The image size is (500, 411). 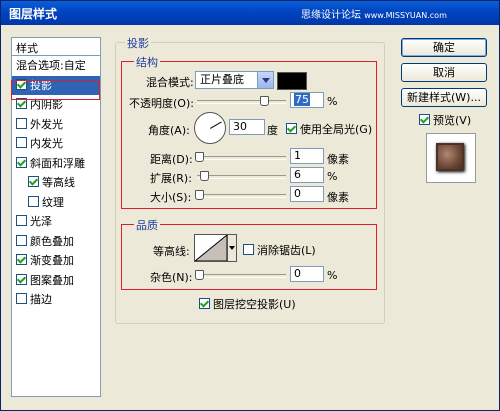 I want to click on contour-curve-icon, so click(x=211, y=248).